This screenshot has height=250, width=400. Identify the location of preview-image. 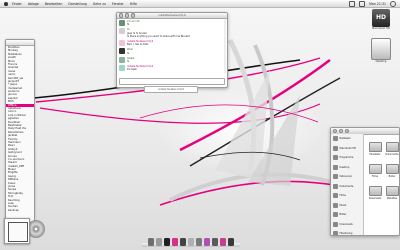
(18, 232).